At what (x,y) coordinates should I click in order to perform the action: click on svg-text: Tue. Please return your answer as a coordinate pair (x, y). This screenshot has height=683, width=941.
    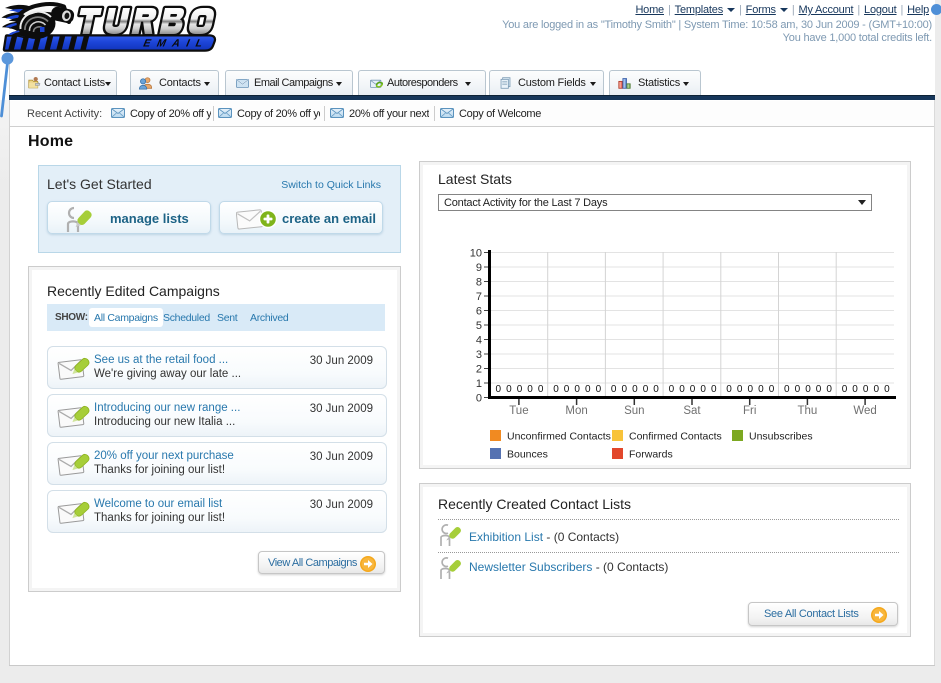
    Looking at the image, I should click on (518, 411).